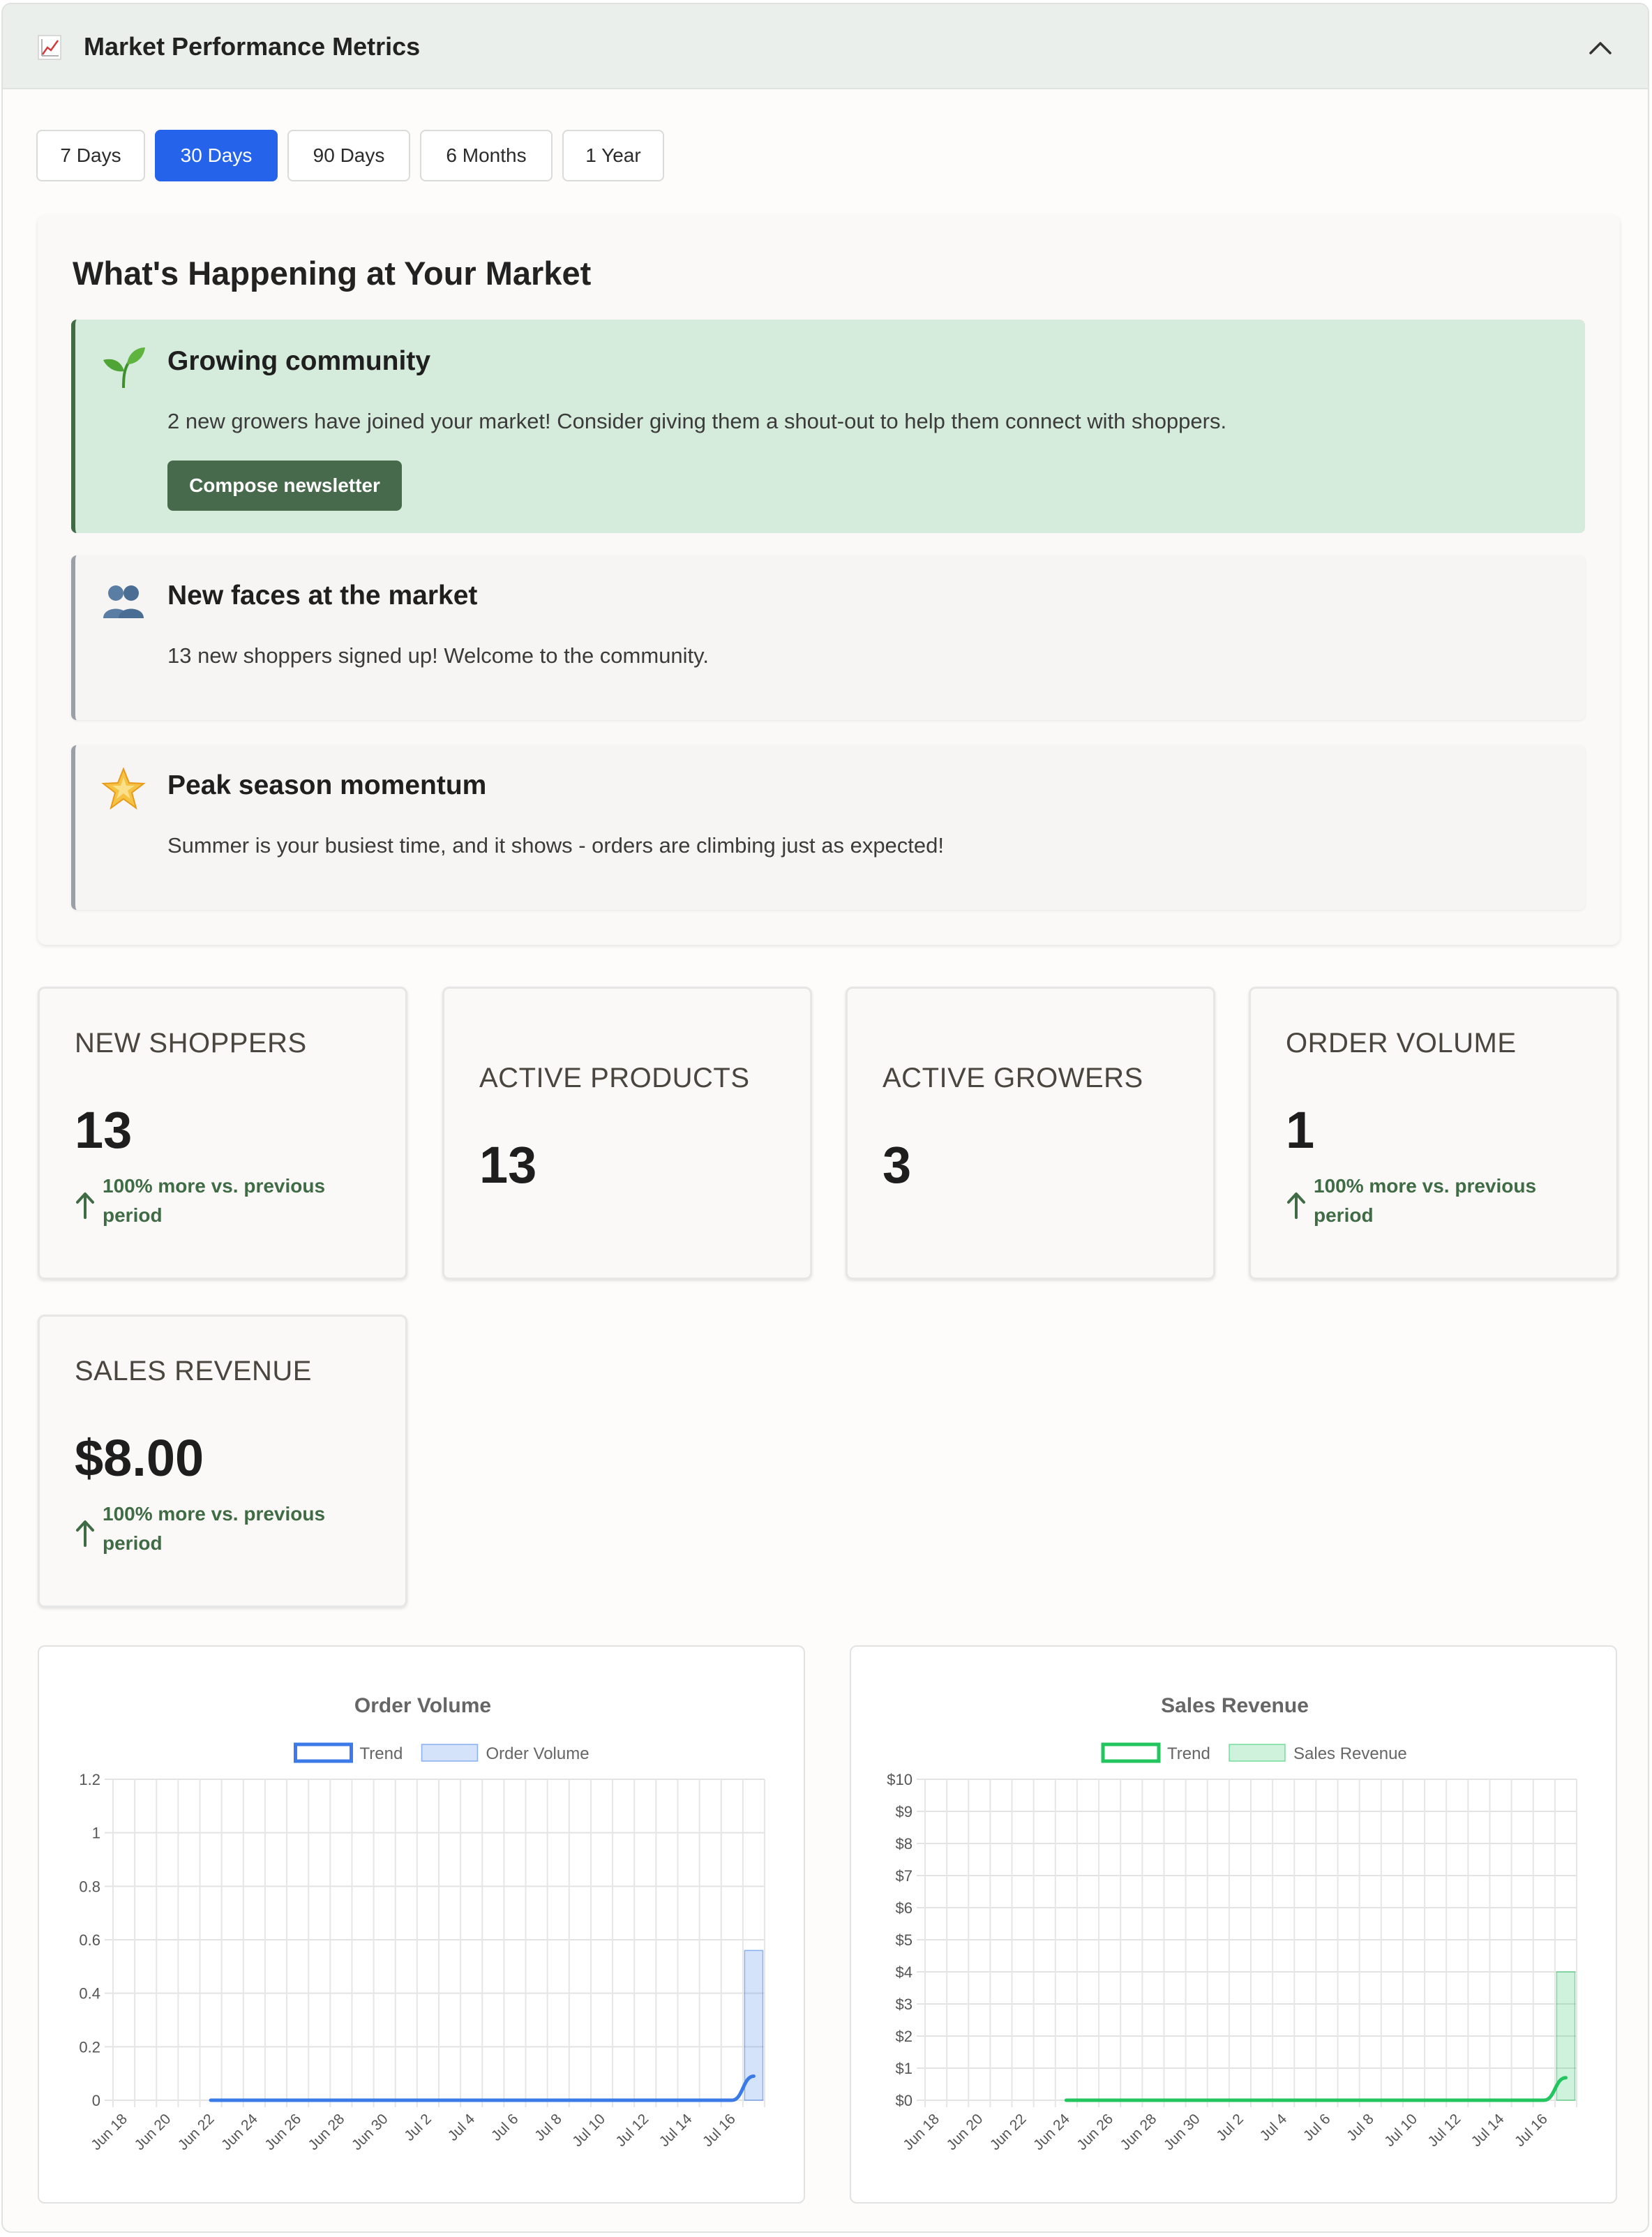 The image size is (1652, 2237). What do you see at coordinates (348, 155) in the screenshot?
I see `tab-90-days: 90 Days` at bounding box center [348, 155].